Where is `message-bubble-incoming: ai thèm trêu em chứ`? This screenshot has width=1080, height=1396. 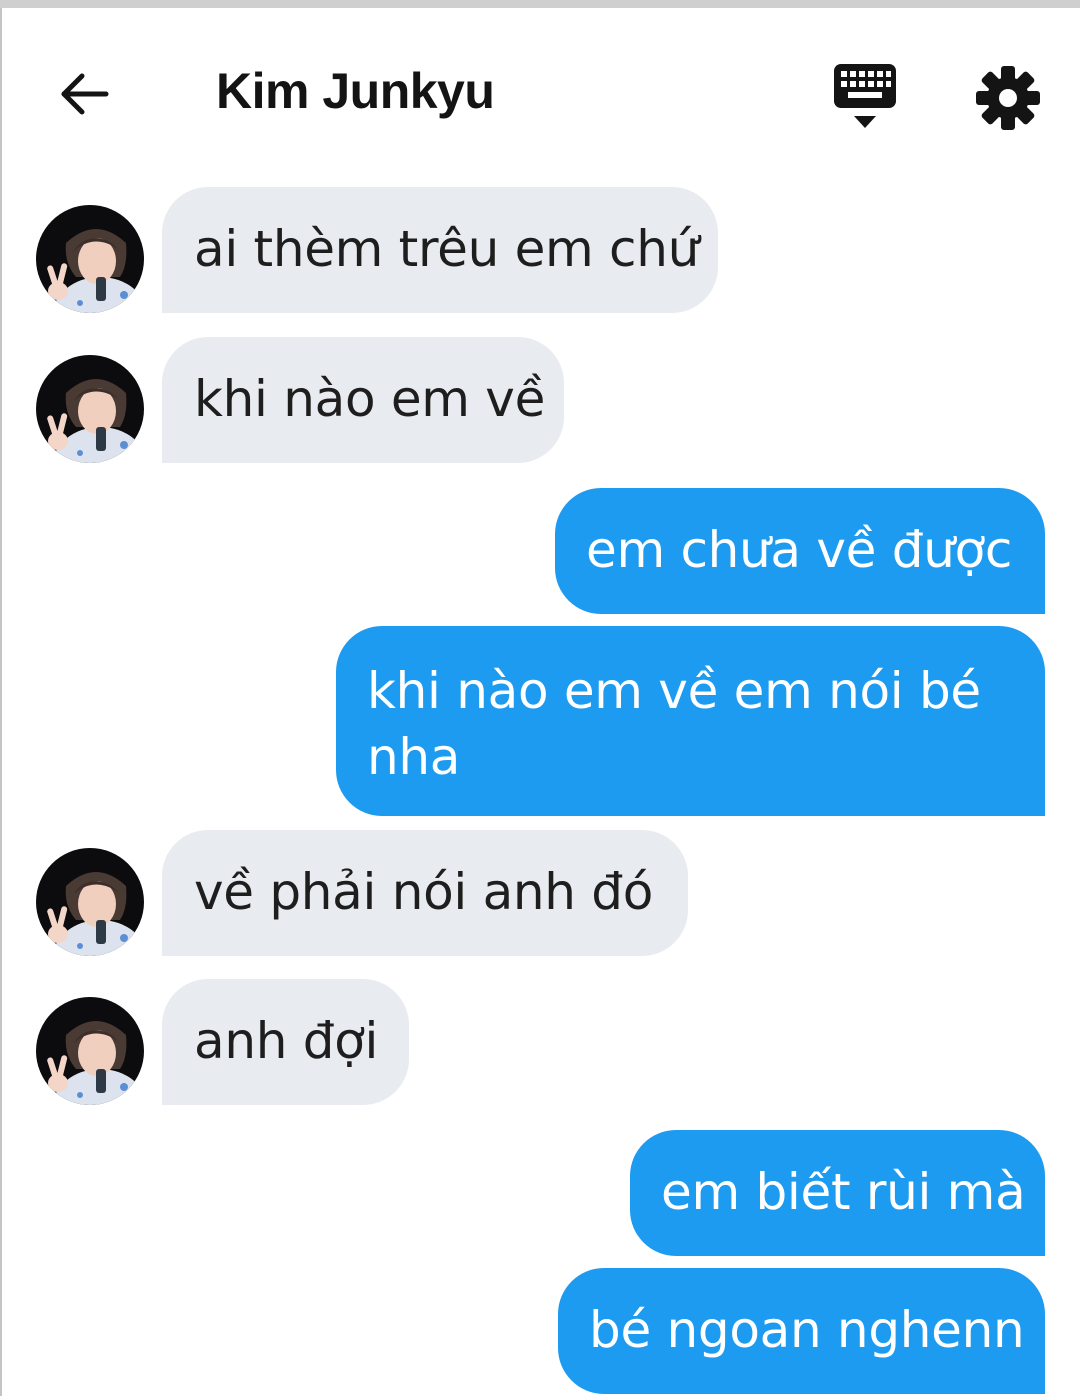
message-bubble-incoming: ai thèm trêu em chứ is located at coordinates (440, 250).